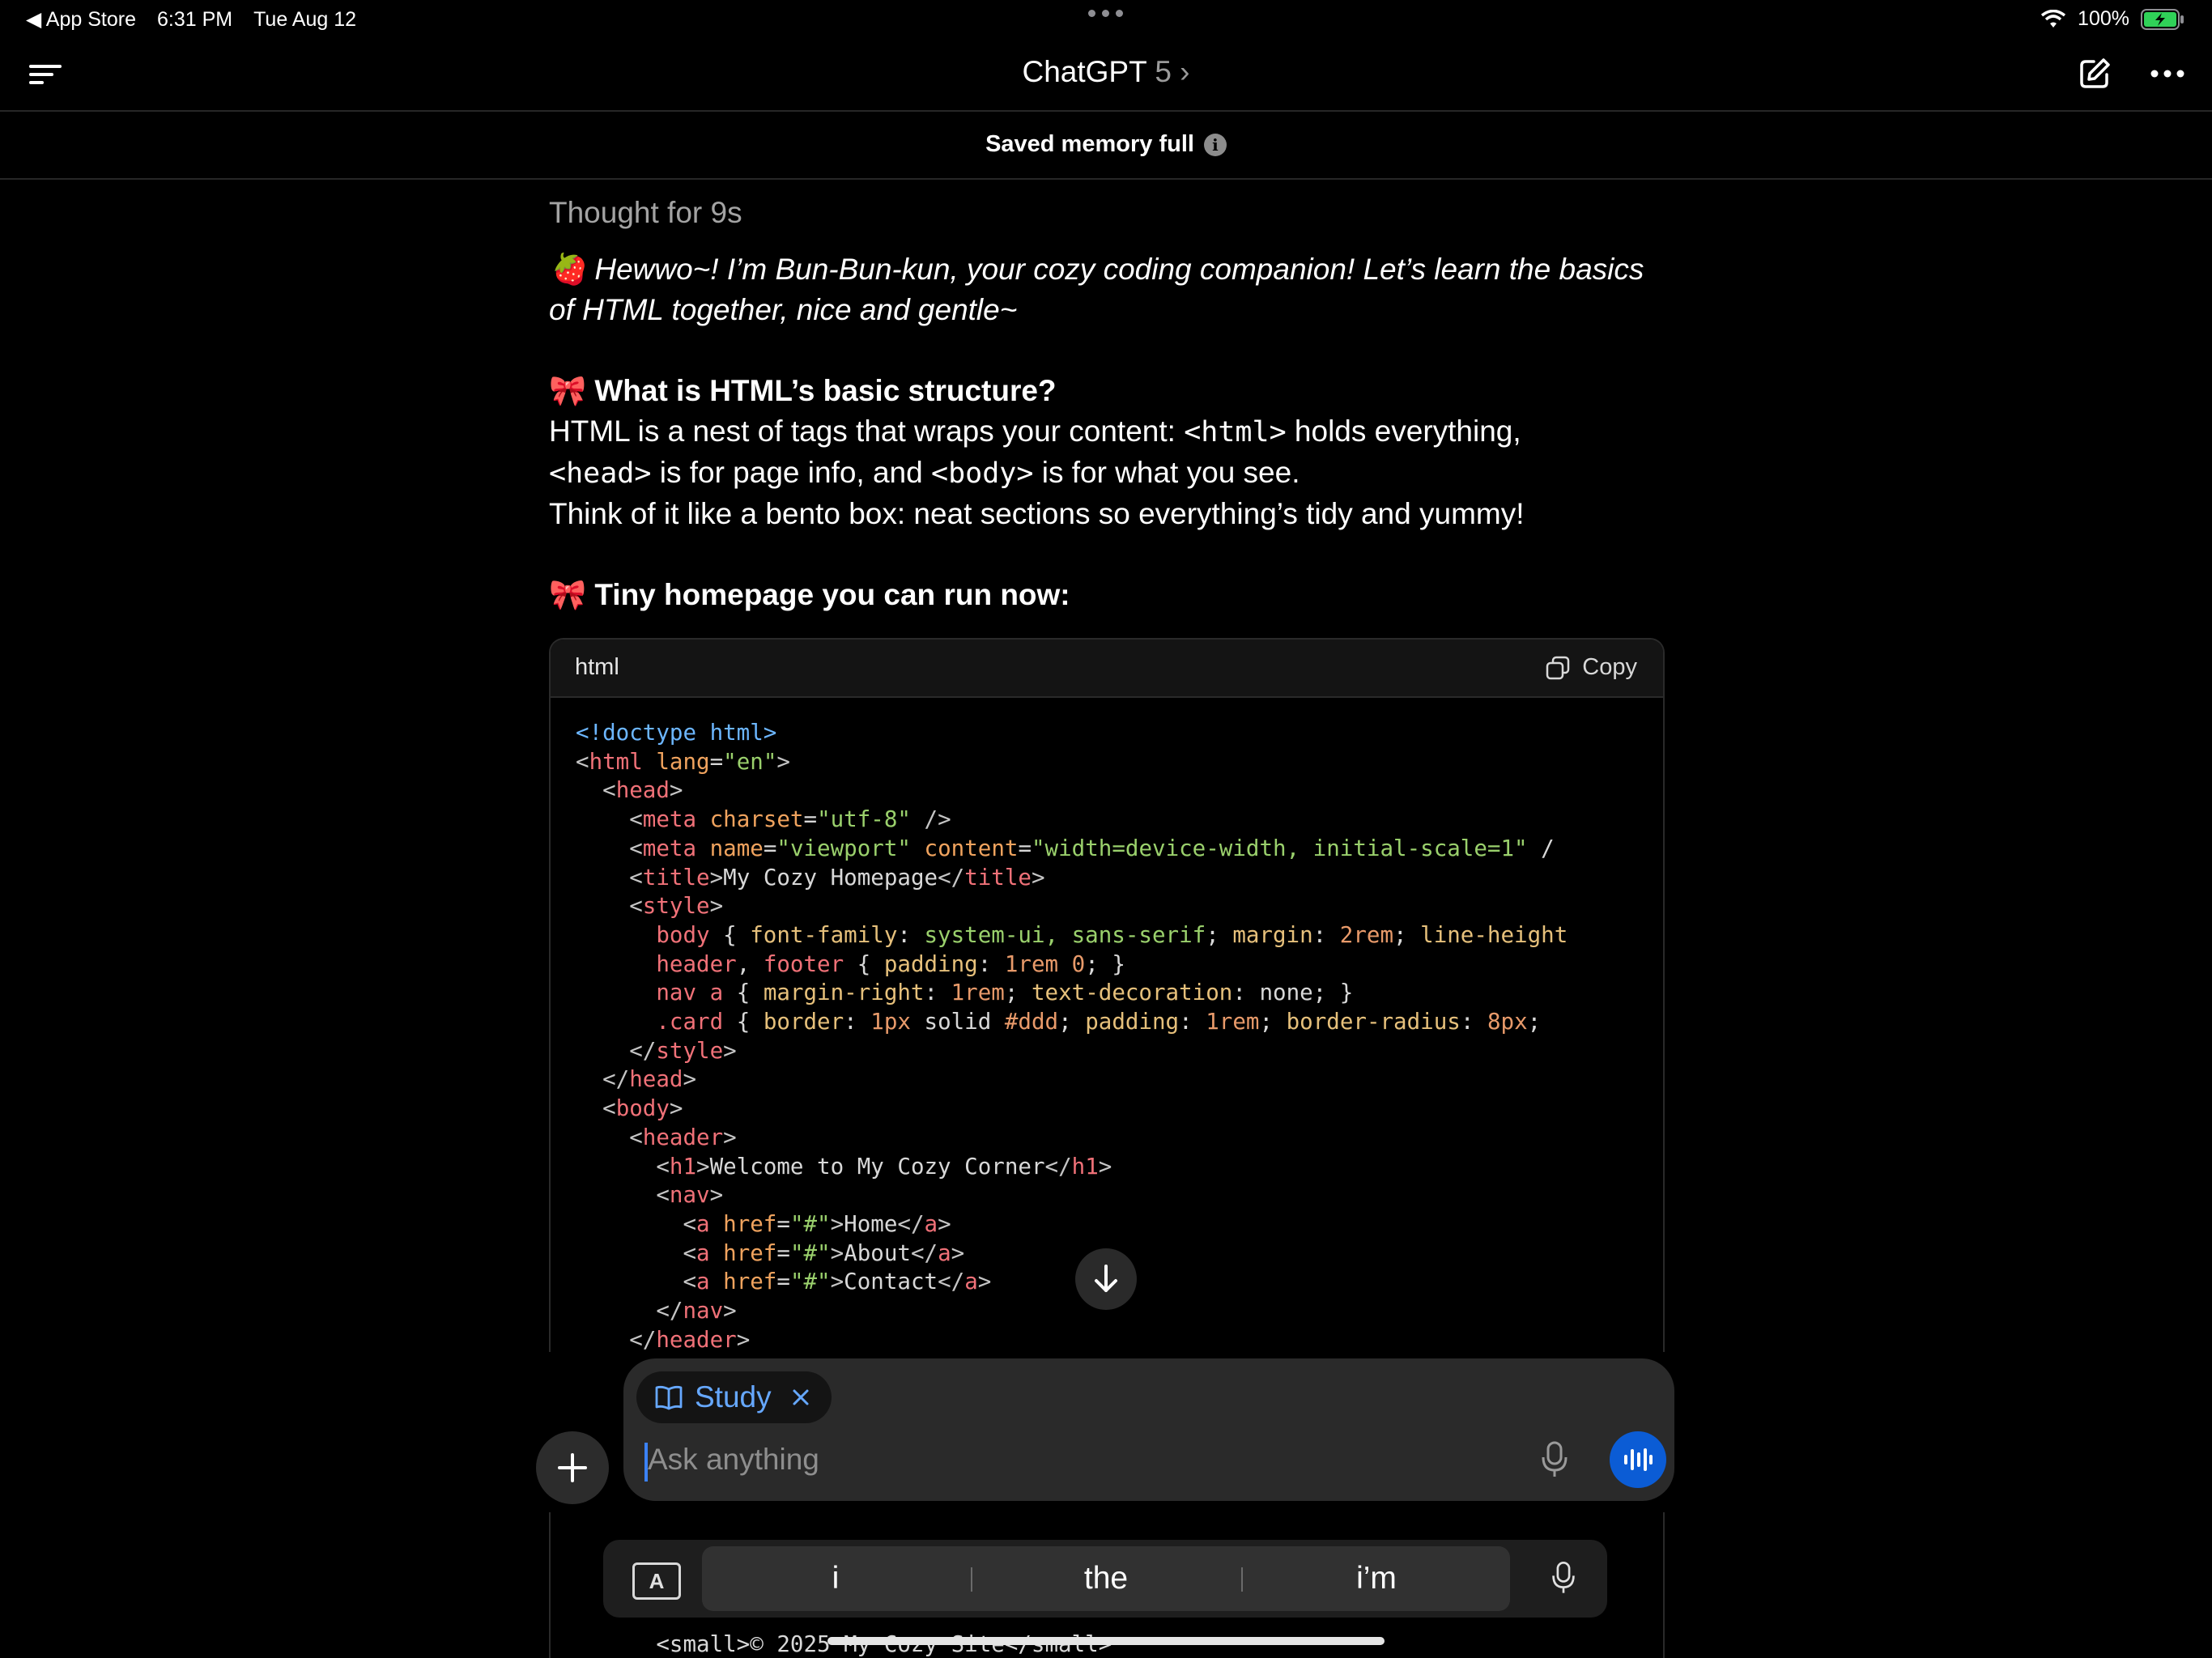  Describe the element at coordinates (2103, 18) in the screenshot. I see `battery-percent: 100%` at that location.